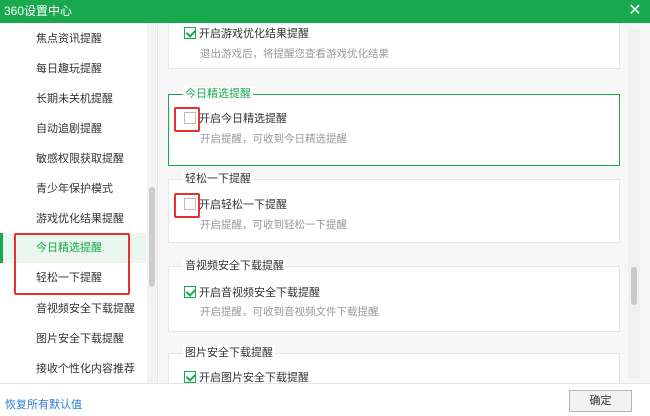  I want to click on section-image-download: 图片安全下载提醒 开启图片安全下载提醒, so click(394, 364).